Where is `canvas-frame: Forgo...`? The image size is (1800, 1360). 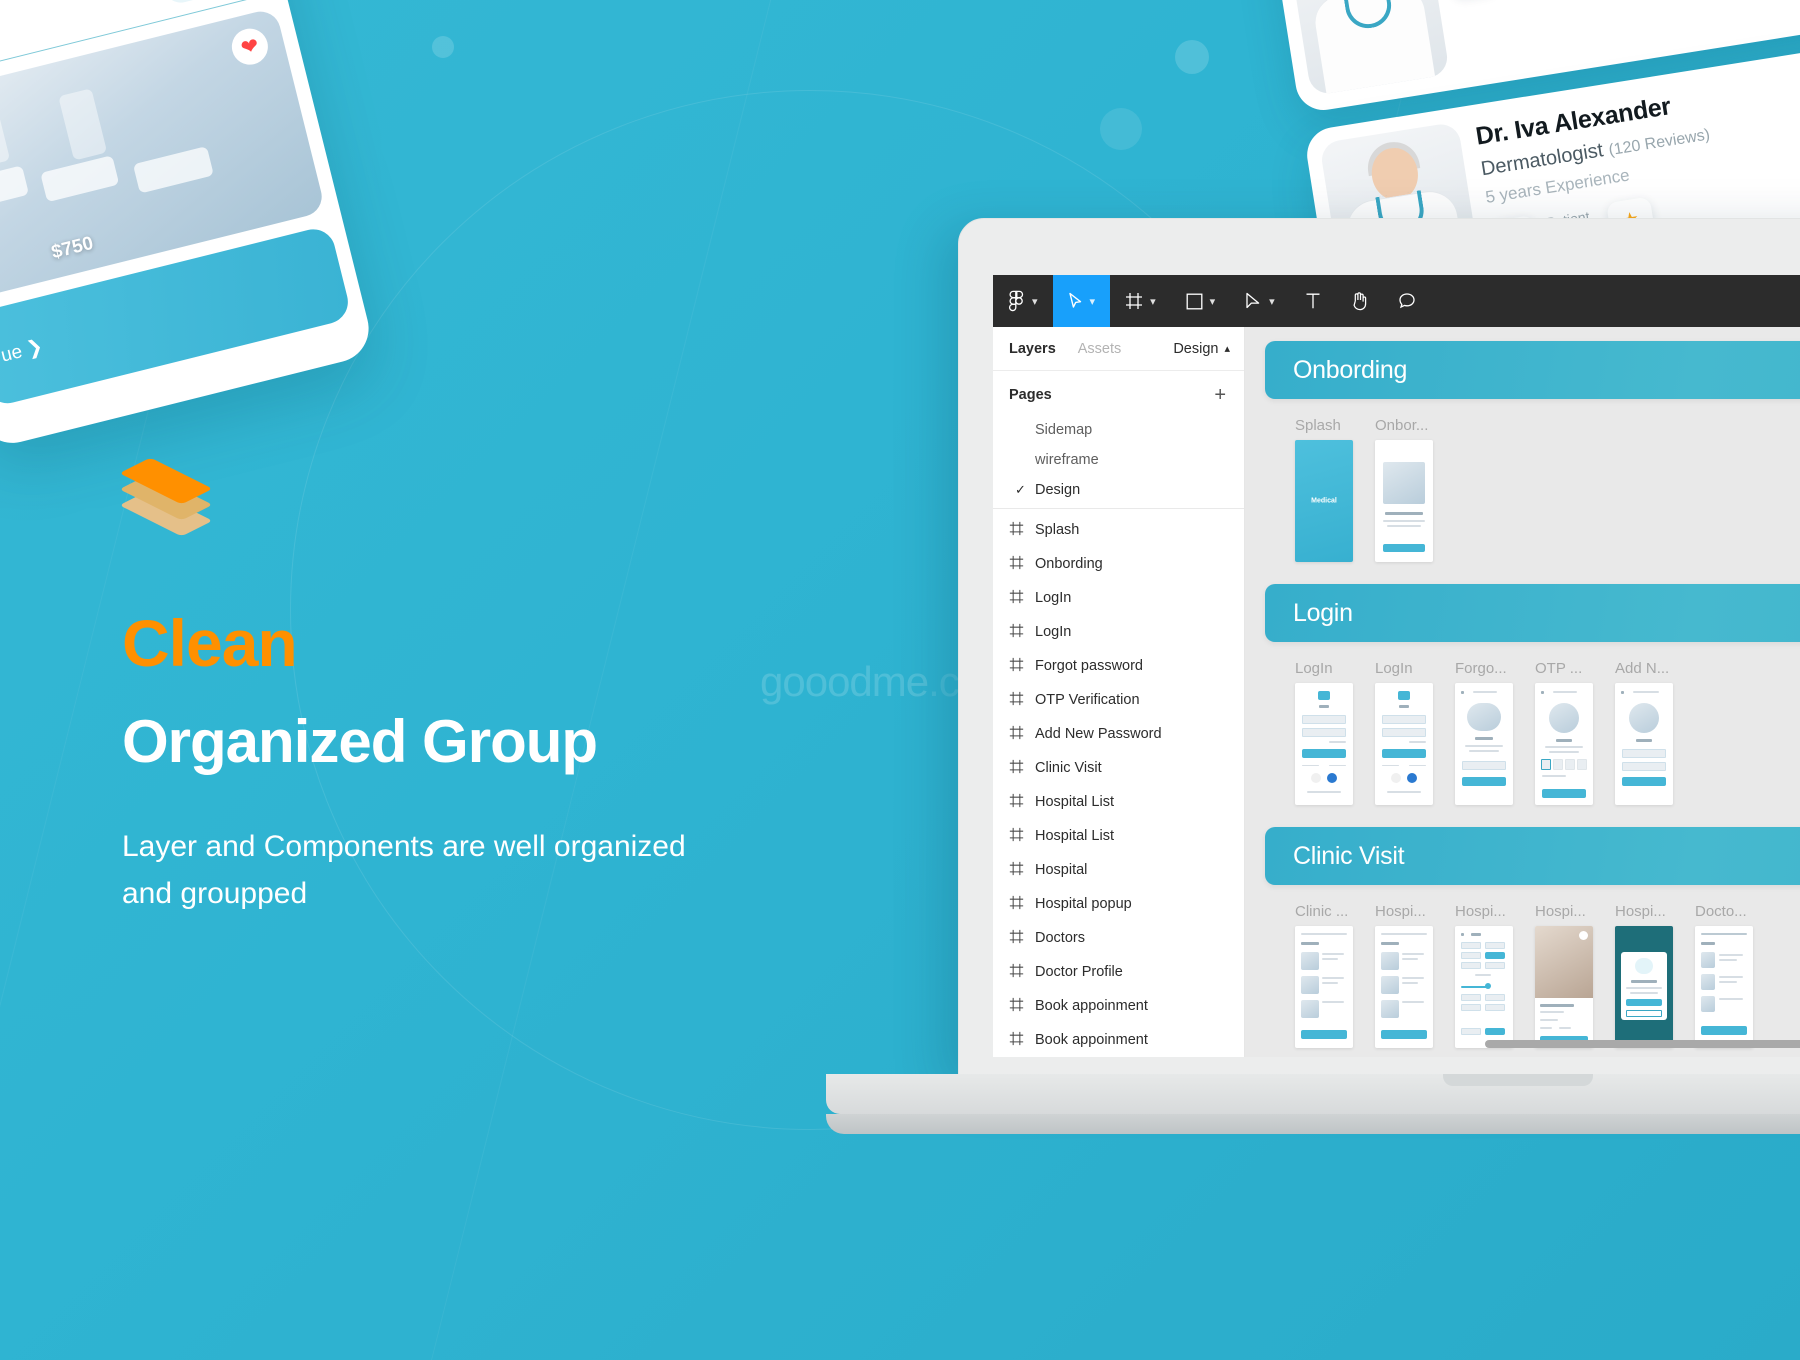 canvas-frame: Forgo... is located at coordinates (1484, 732).